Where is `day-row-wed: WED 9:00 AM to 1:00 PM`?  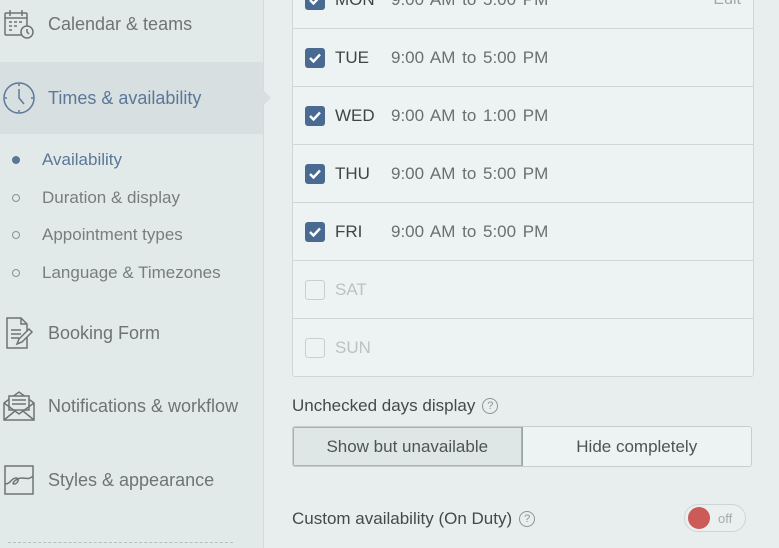
day-row-wed: WED 9:00 AM to 1:00 PM is located at coordinates (523, 116).